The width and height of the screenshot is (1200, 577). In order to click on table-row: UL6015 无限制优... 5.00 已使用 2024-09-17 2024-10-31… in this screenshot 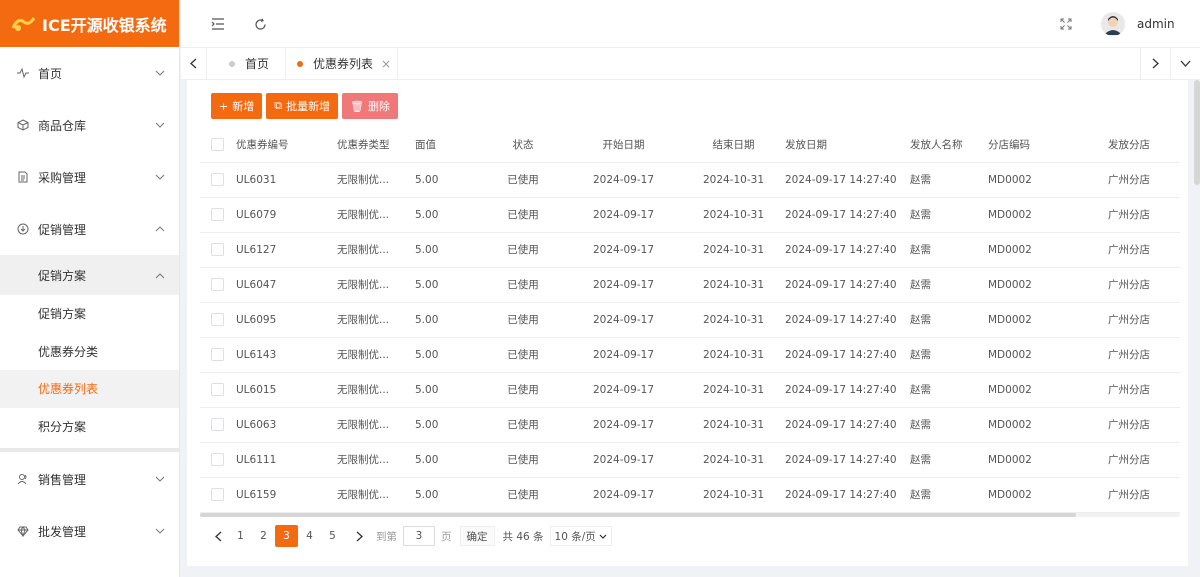, I will do `click(690, 390)`.